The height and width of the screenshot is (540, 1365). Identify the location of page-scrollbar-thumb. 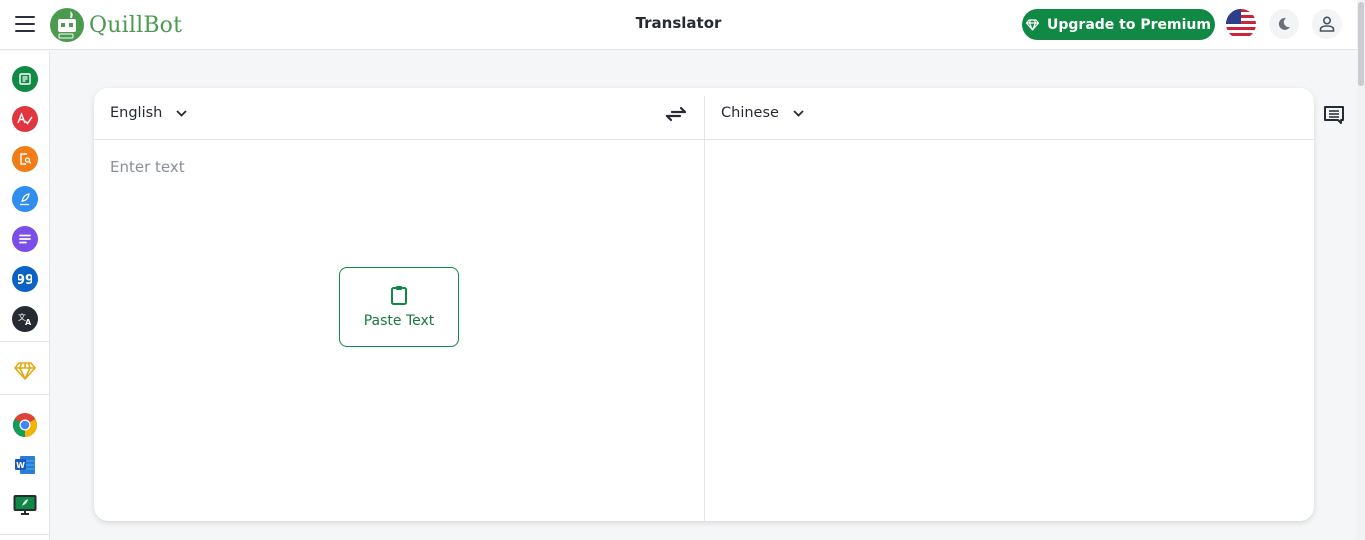
(1361, 44).